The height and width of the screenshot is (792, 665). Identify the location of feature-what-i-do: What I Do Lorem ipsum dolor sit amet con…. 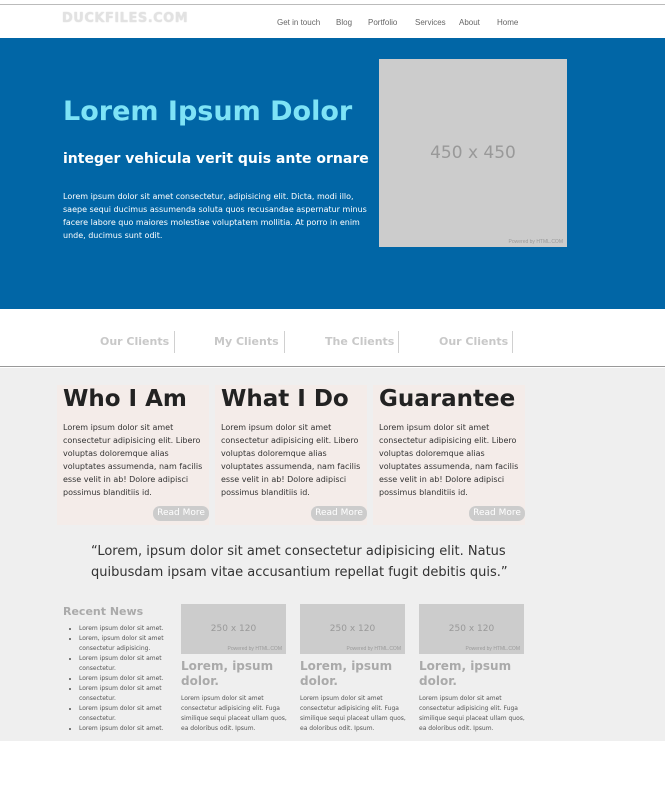
(291, 455).